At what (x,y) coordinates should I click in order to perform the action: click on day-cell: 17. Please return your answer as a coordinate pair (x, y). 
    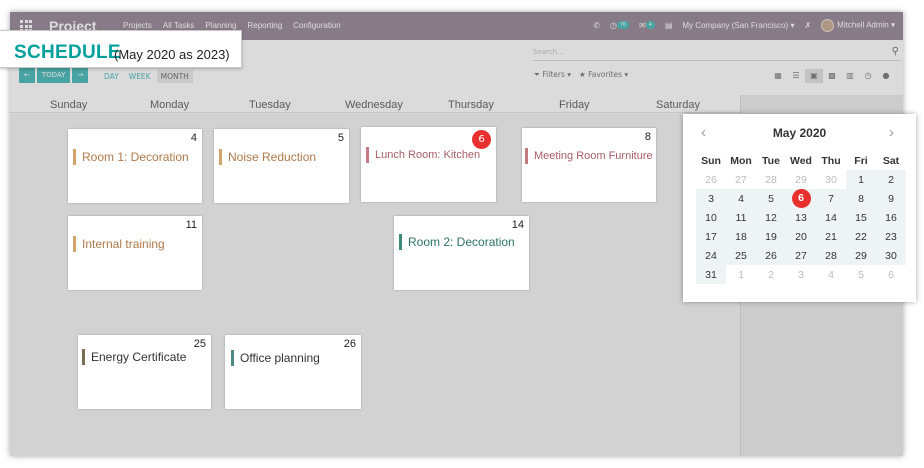
    Looking at the image, I should click on (711, 236).